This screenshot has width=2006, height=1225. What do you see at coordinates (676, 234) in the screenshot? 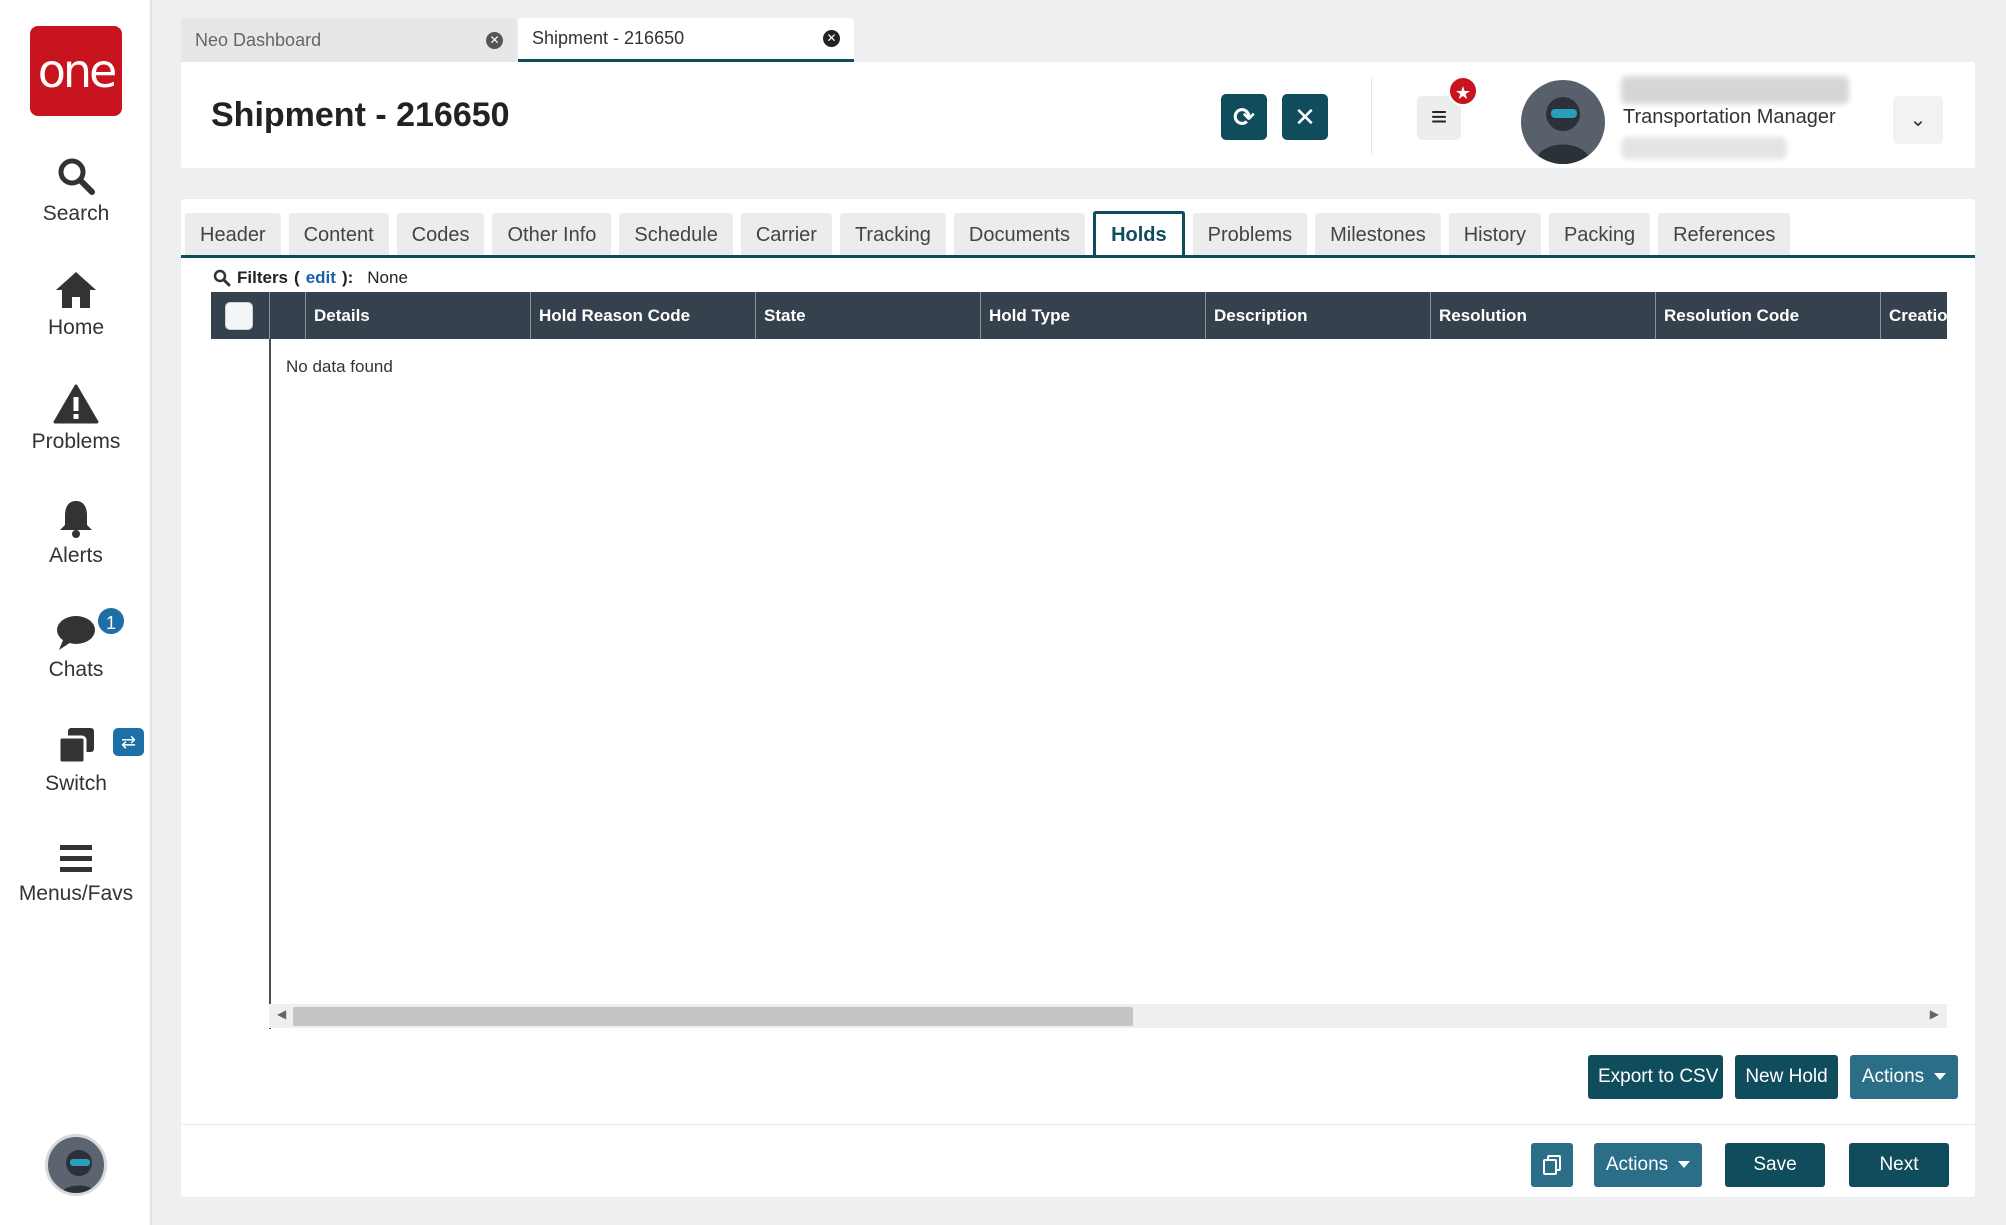
I see `tab-schedule: Schedule` at bounding box center [676, 234].